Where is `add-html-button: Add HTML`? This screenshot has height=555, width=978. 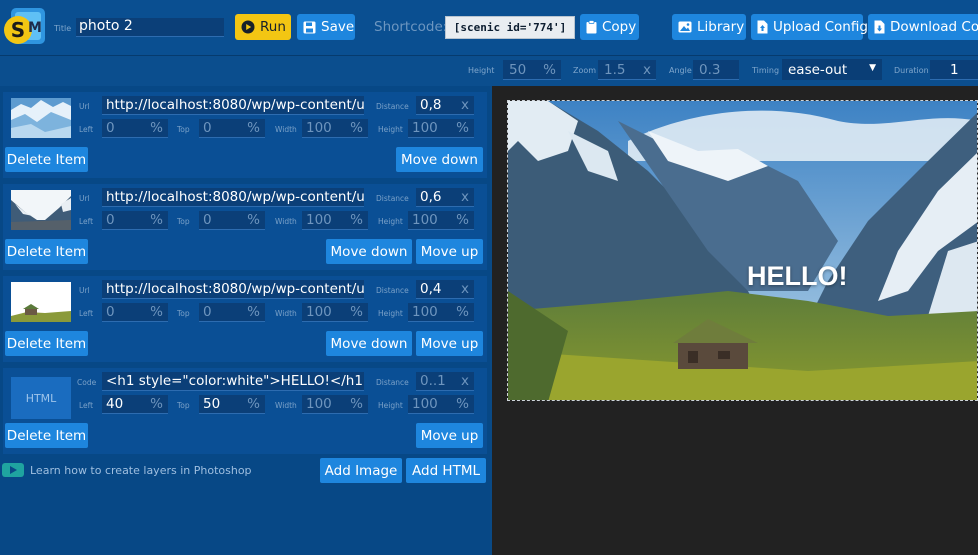 add-html-button: Add HTML is located at coordinates (446, 470).